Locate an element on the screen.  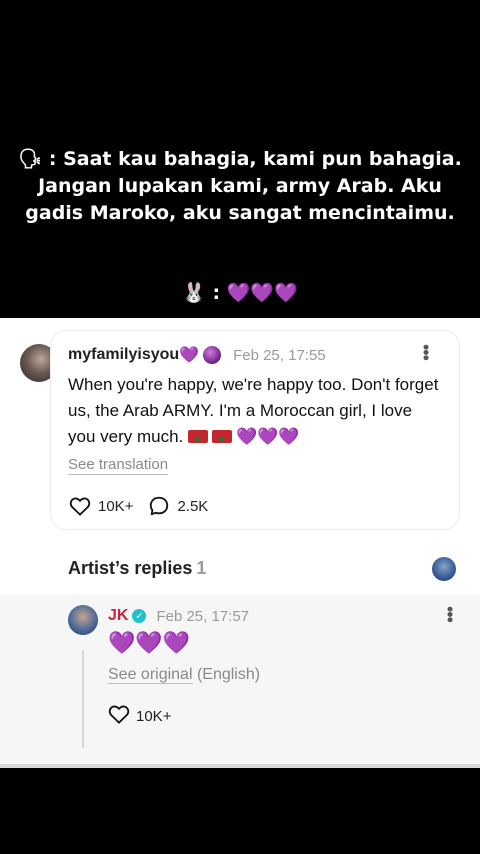
see-original-row: See original (English) is located at coordinates (184, 674).